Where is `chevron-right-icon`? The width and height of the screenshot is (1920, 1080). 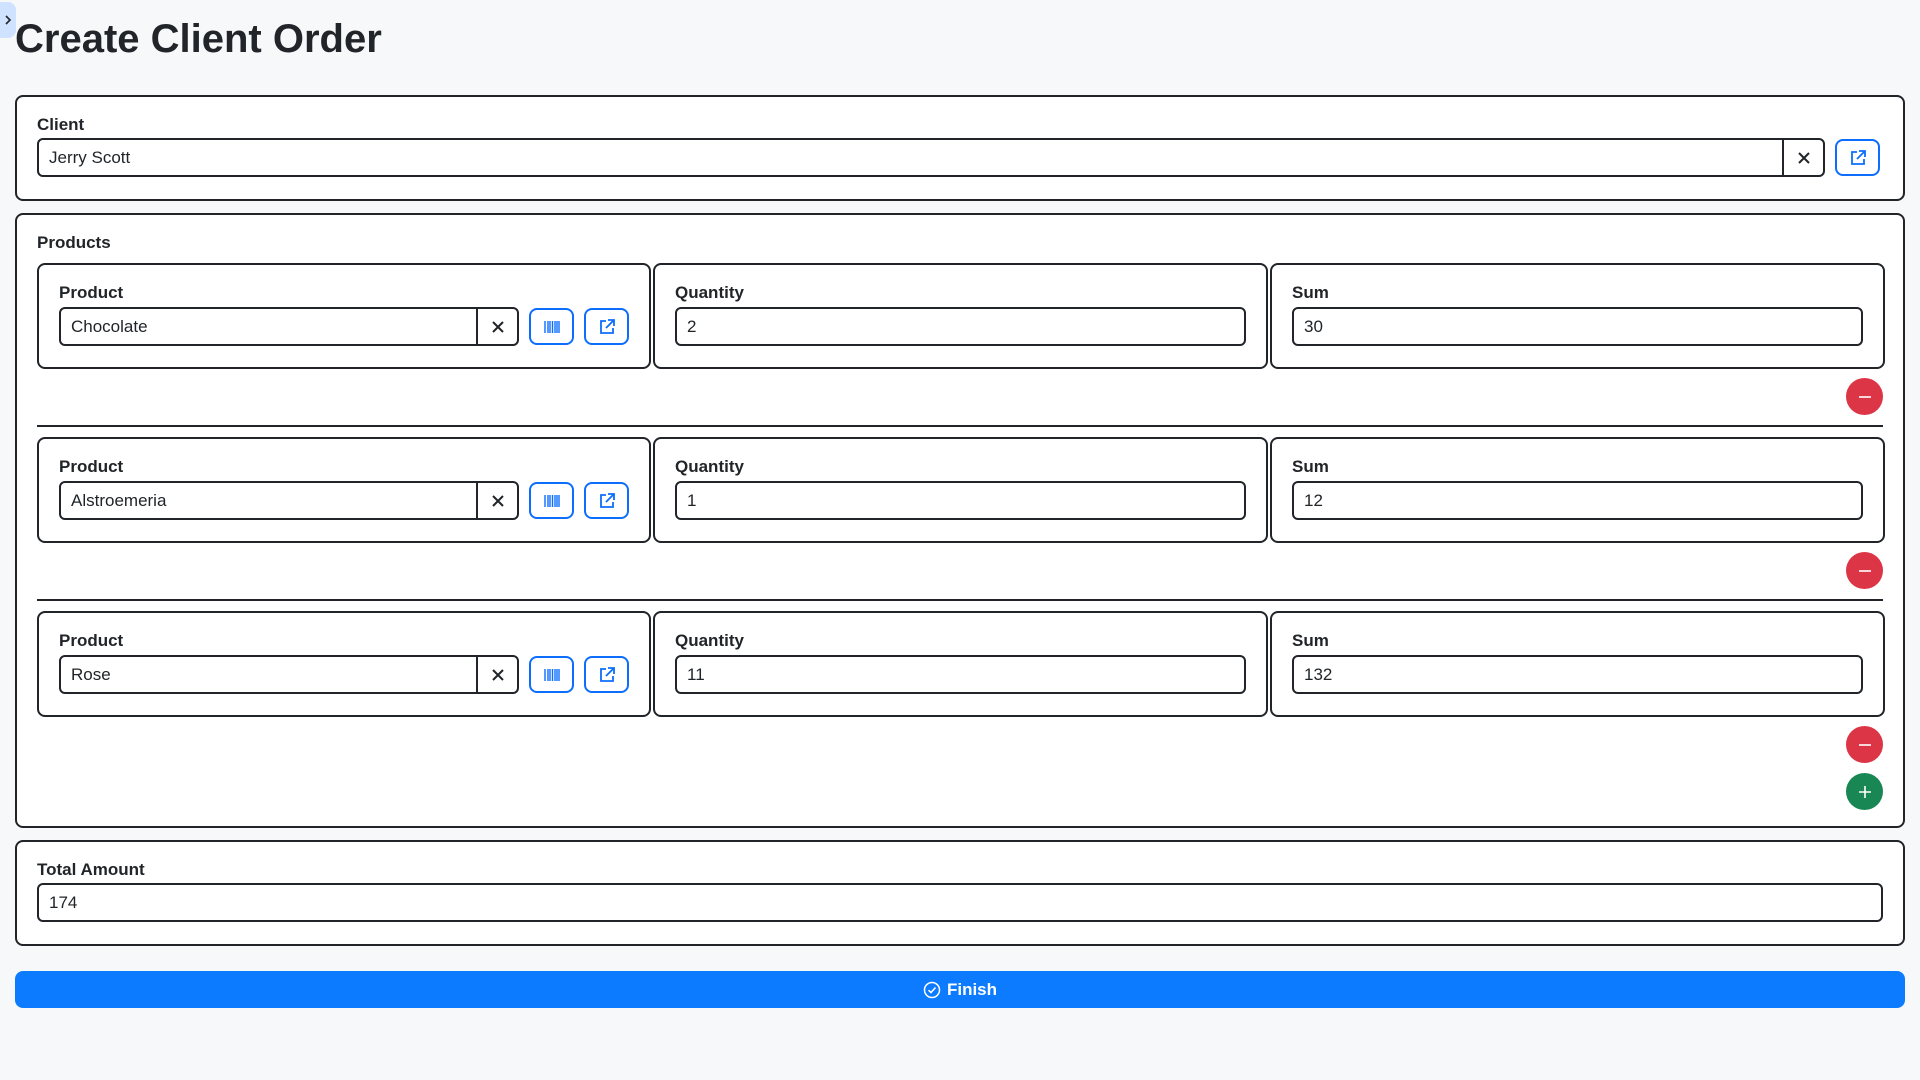 chevron-right-icon is located at coordinates (8, 20).